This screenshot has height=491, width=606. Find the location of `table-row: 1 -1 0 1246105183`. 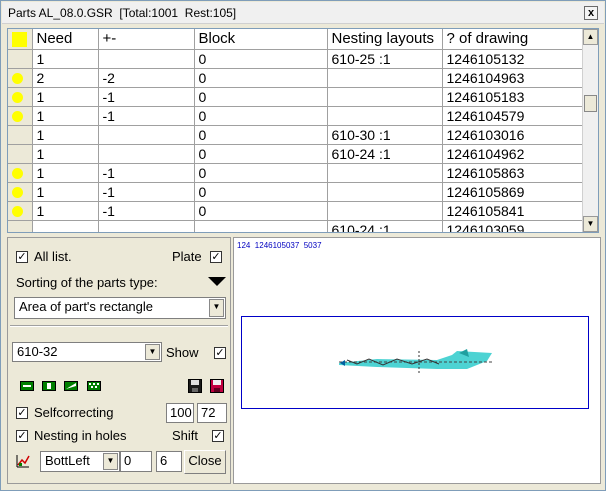

table-row: 1 -1 0 1246105183 is located at coordinates (295, 97).